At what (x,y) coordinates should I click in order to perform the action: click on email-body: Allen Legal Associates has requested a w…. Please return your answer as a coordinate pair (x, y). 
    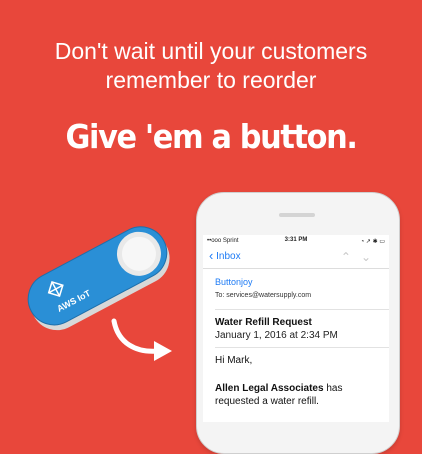
    Looking at the image, I should click on (300, 395).